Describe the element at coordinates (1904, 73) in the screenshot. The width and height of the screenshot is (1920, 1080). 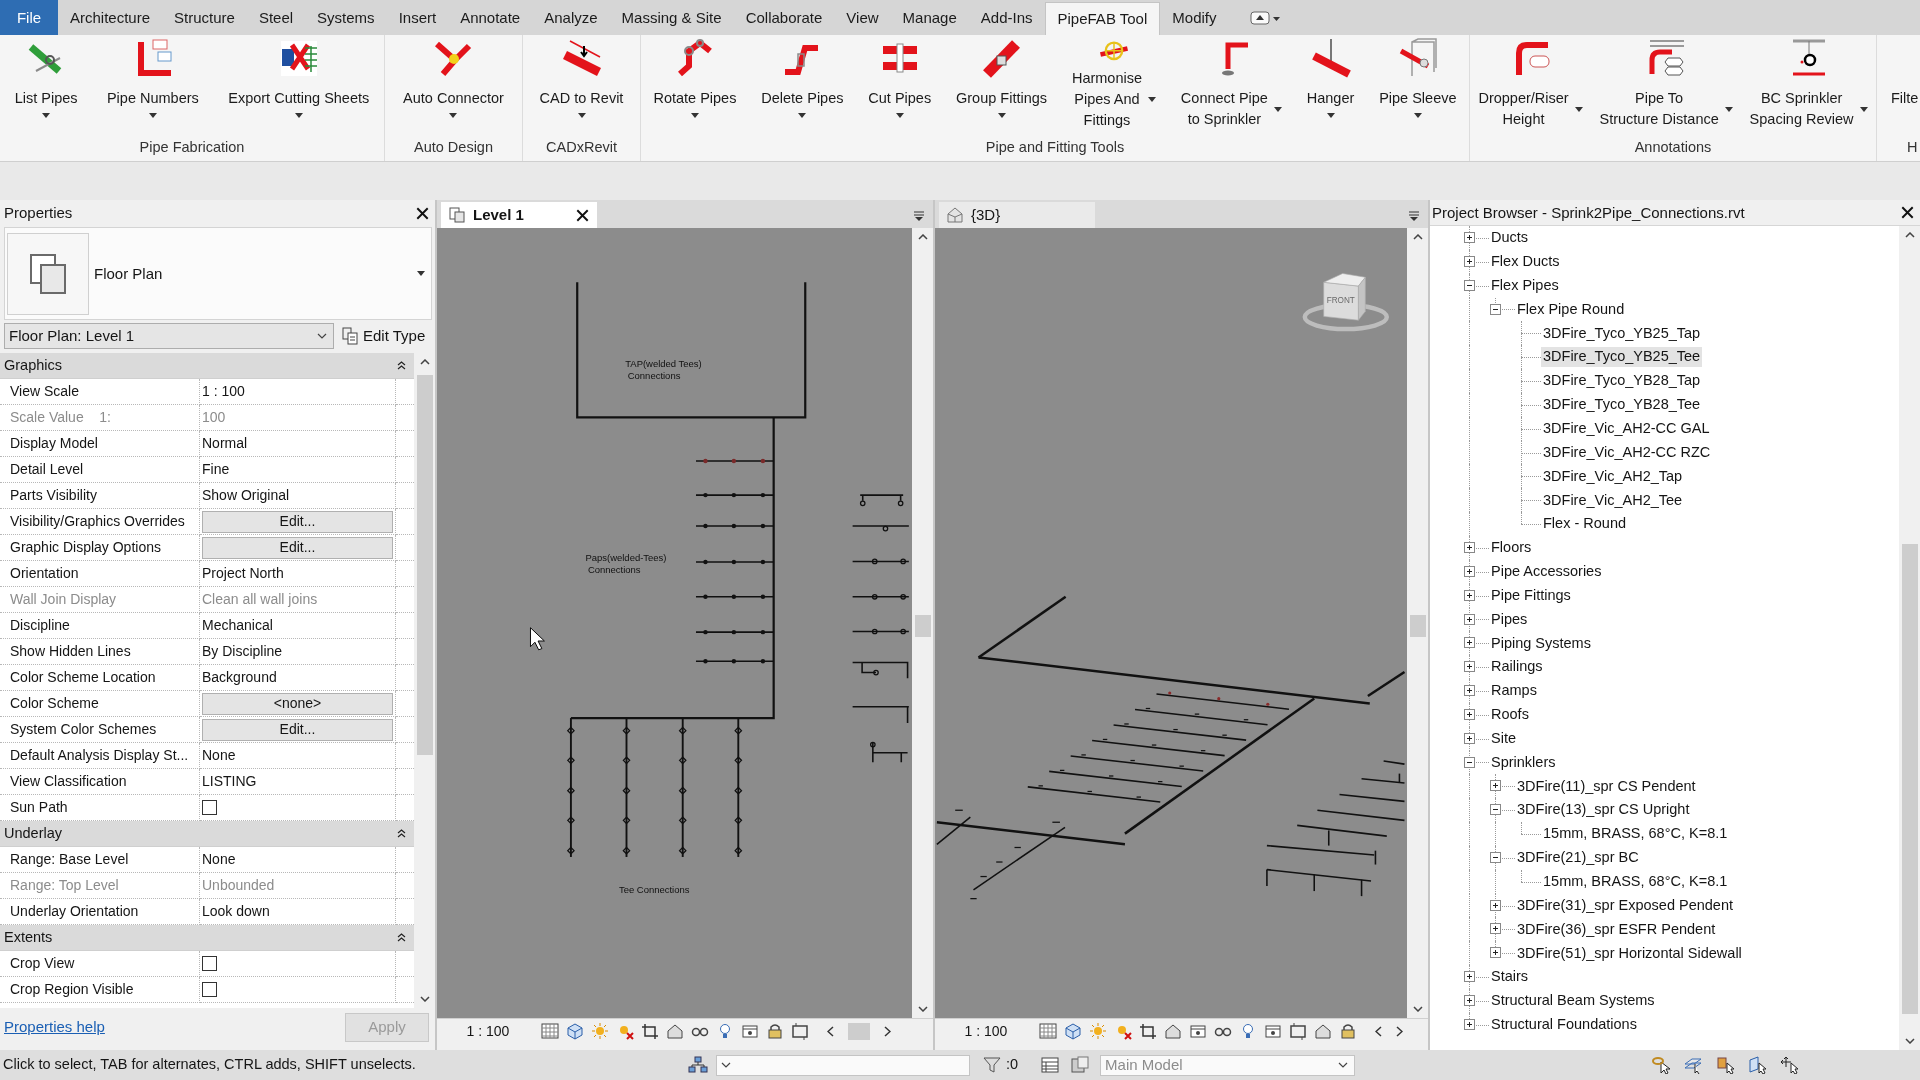
I see `ribbon-button: Filte` at that location.